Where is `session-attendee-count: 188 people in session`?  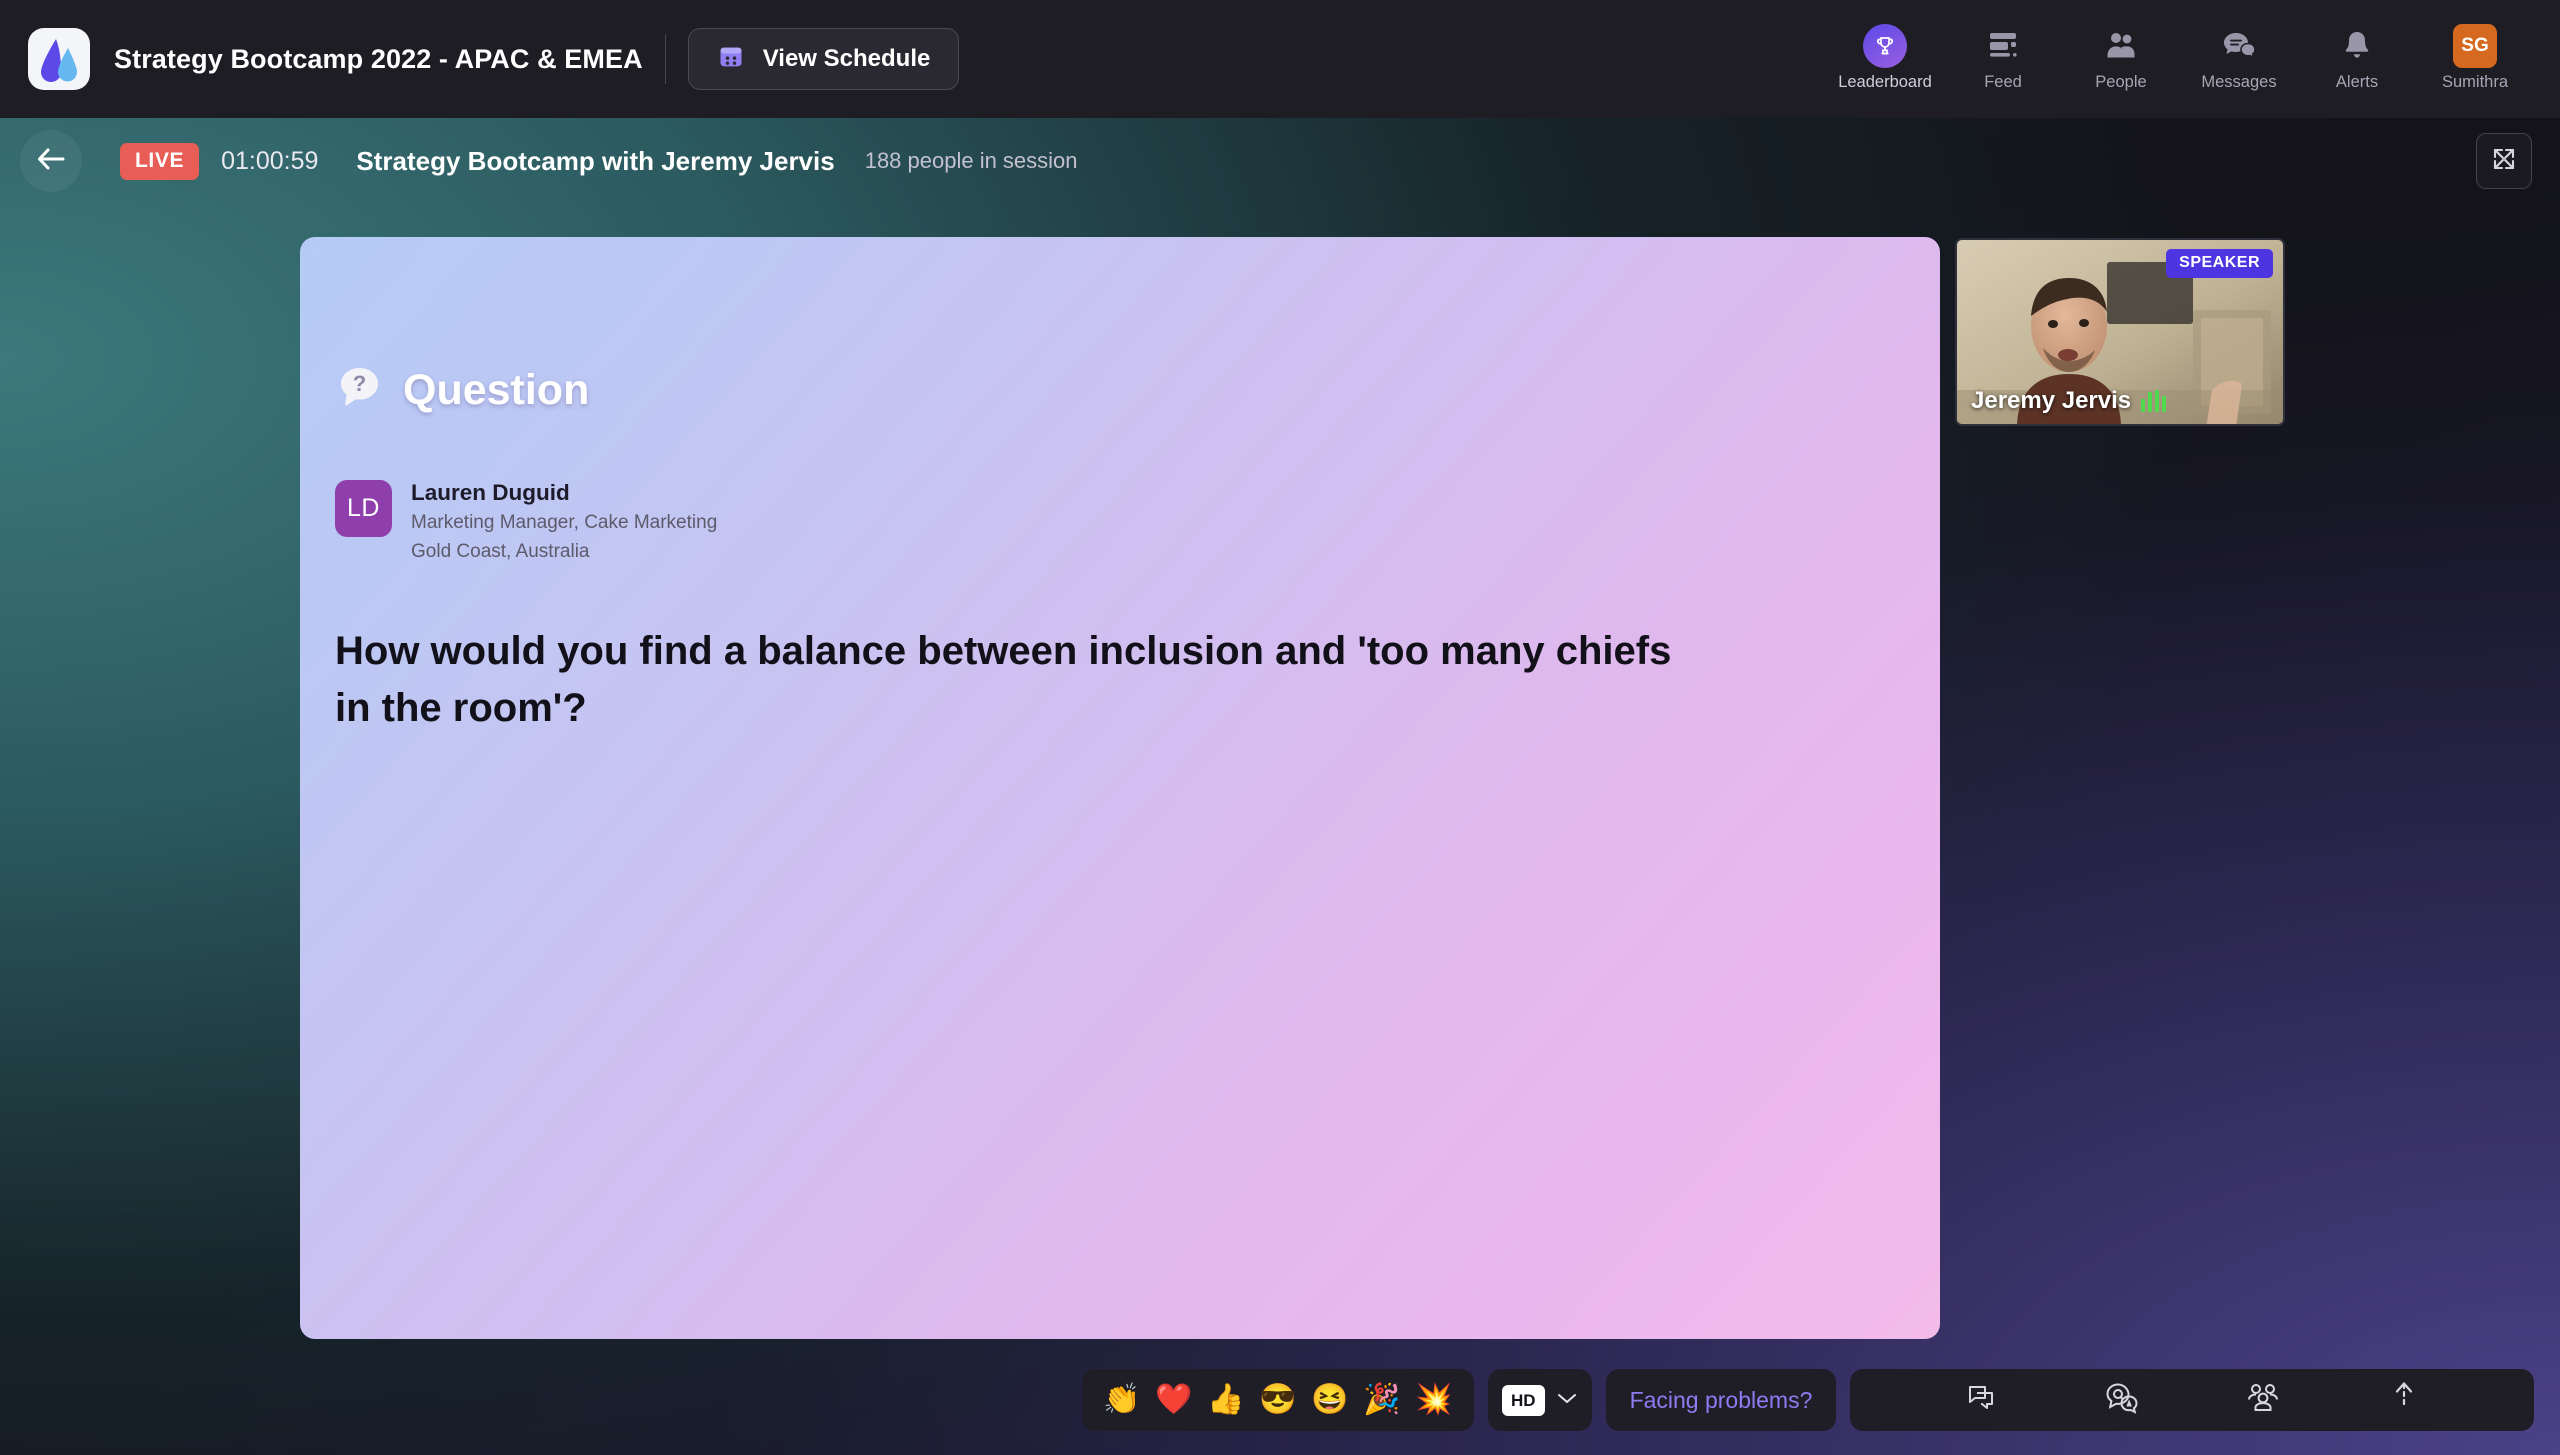
session-attendee-count: 188 people in session is located at coordinates (971, 160).